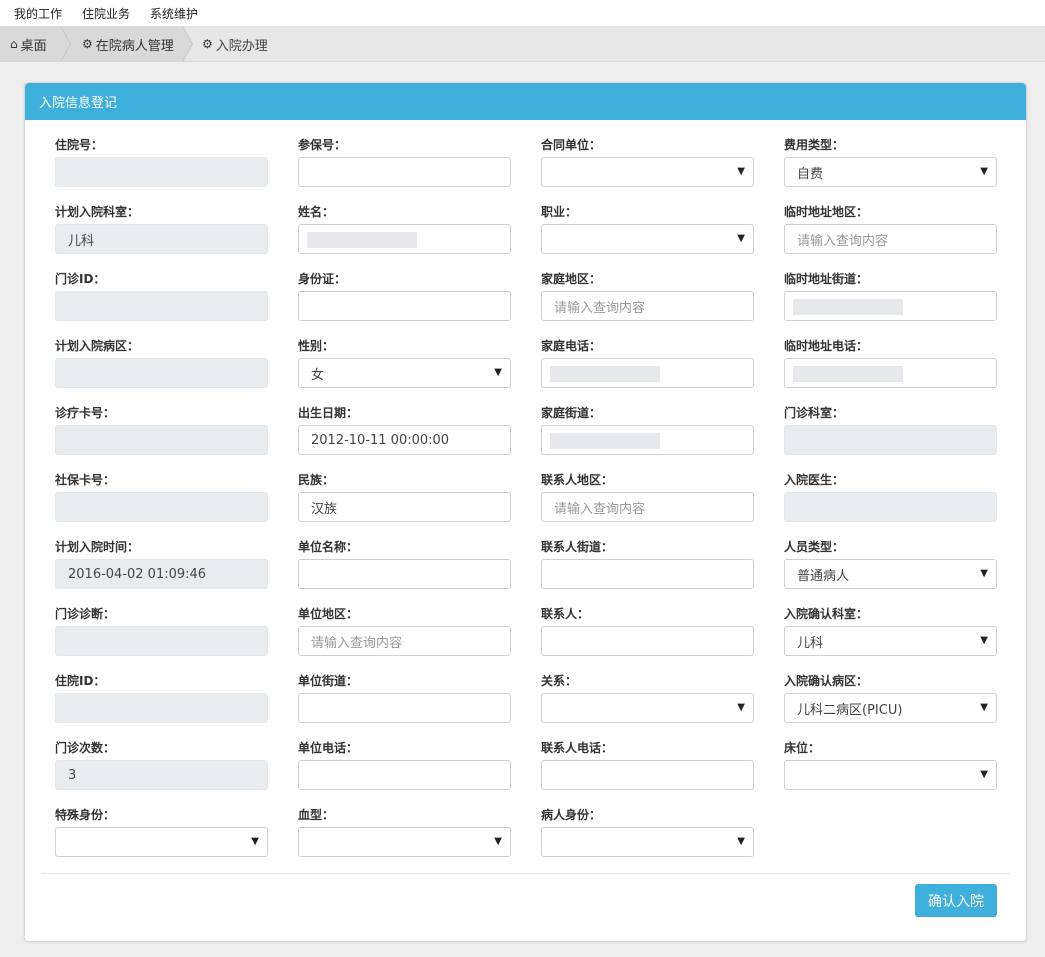 The height and width of the screenshot is (957, 1045). I want to click on field-label: 门诊科室：, so click(814, 413).